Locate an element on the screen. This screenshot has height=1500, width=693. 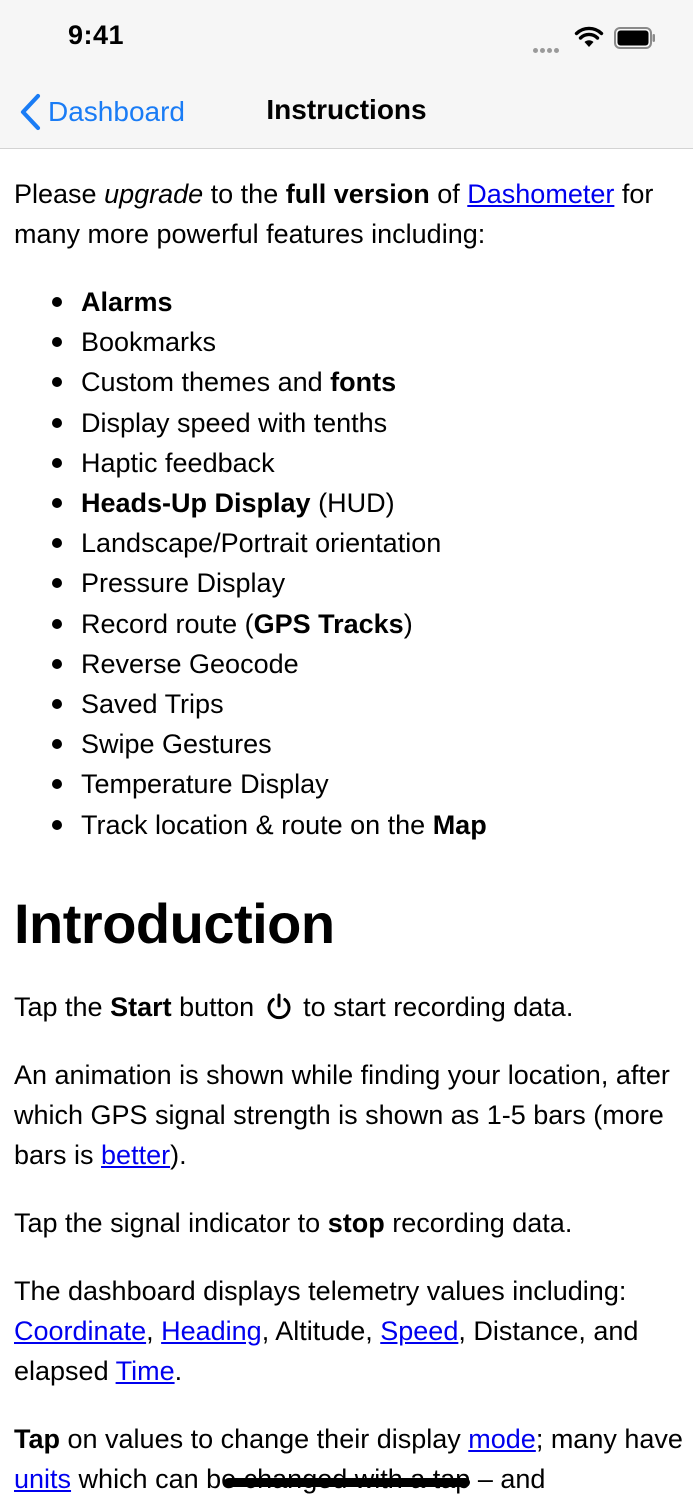
list-item: Record route (GPS Tracks) is located at coordinates (349, 624).